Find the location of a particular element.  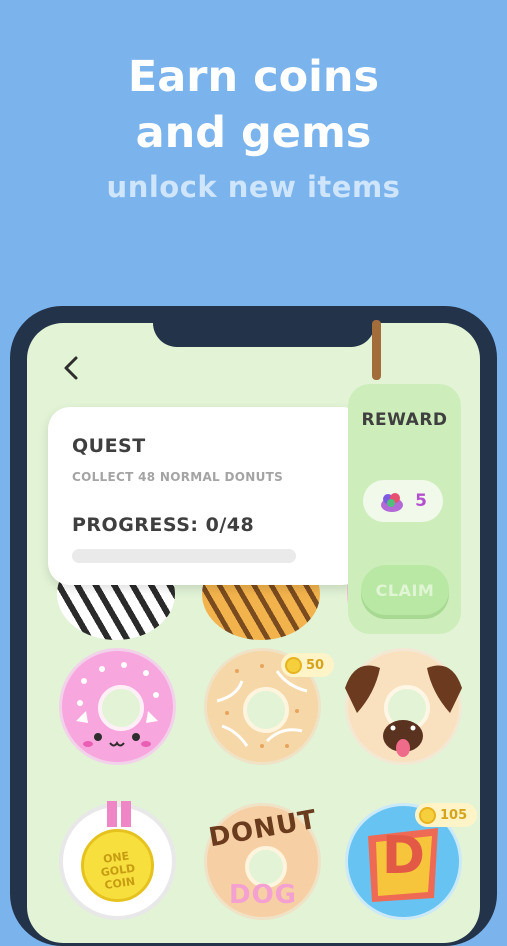

price-badge: 105 is located at coordinates (446, 815).